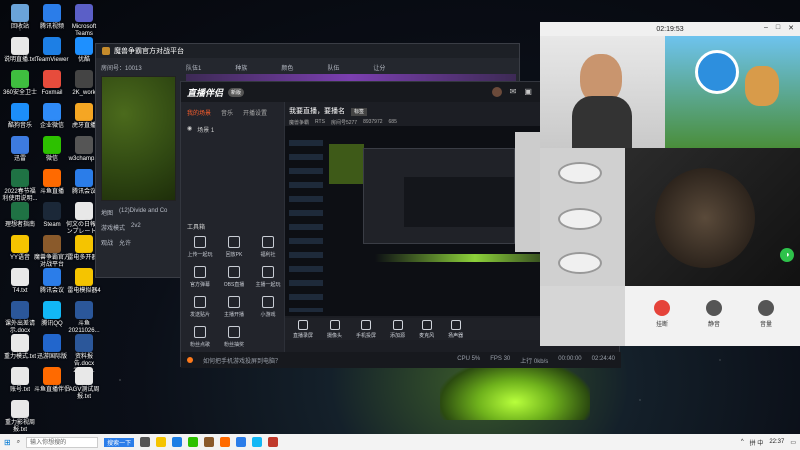  Describe the element at coordinates (20, 248) in the screenshot. I see `desktop-icon: YY语音` at that location.